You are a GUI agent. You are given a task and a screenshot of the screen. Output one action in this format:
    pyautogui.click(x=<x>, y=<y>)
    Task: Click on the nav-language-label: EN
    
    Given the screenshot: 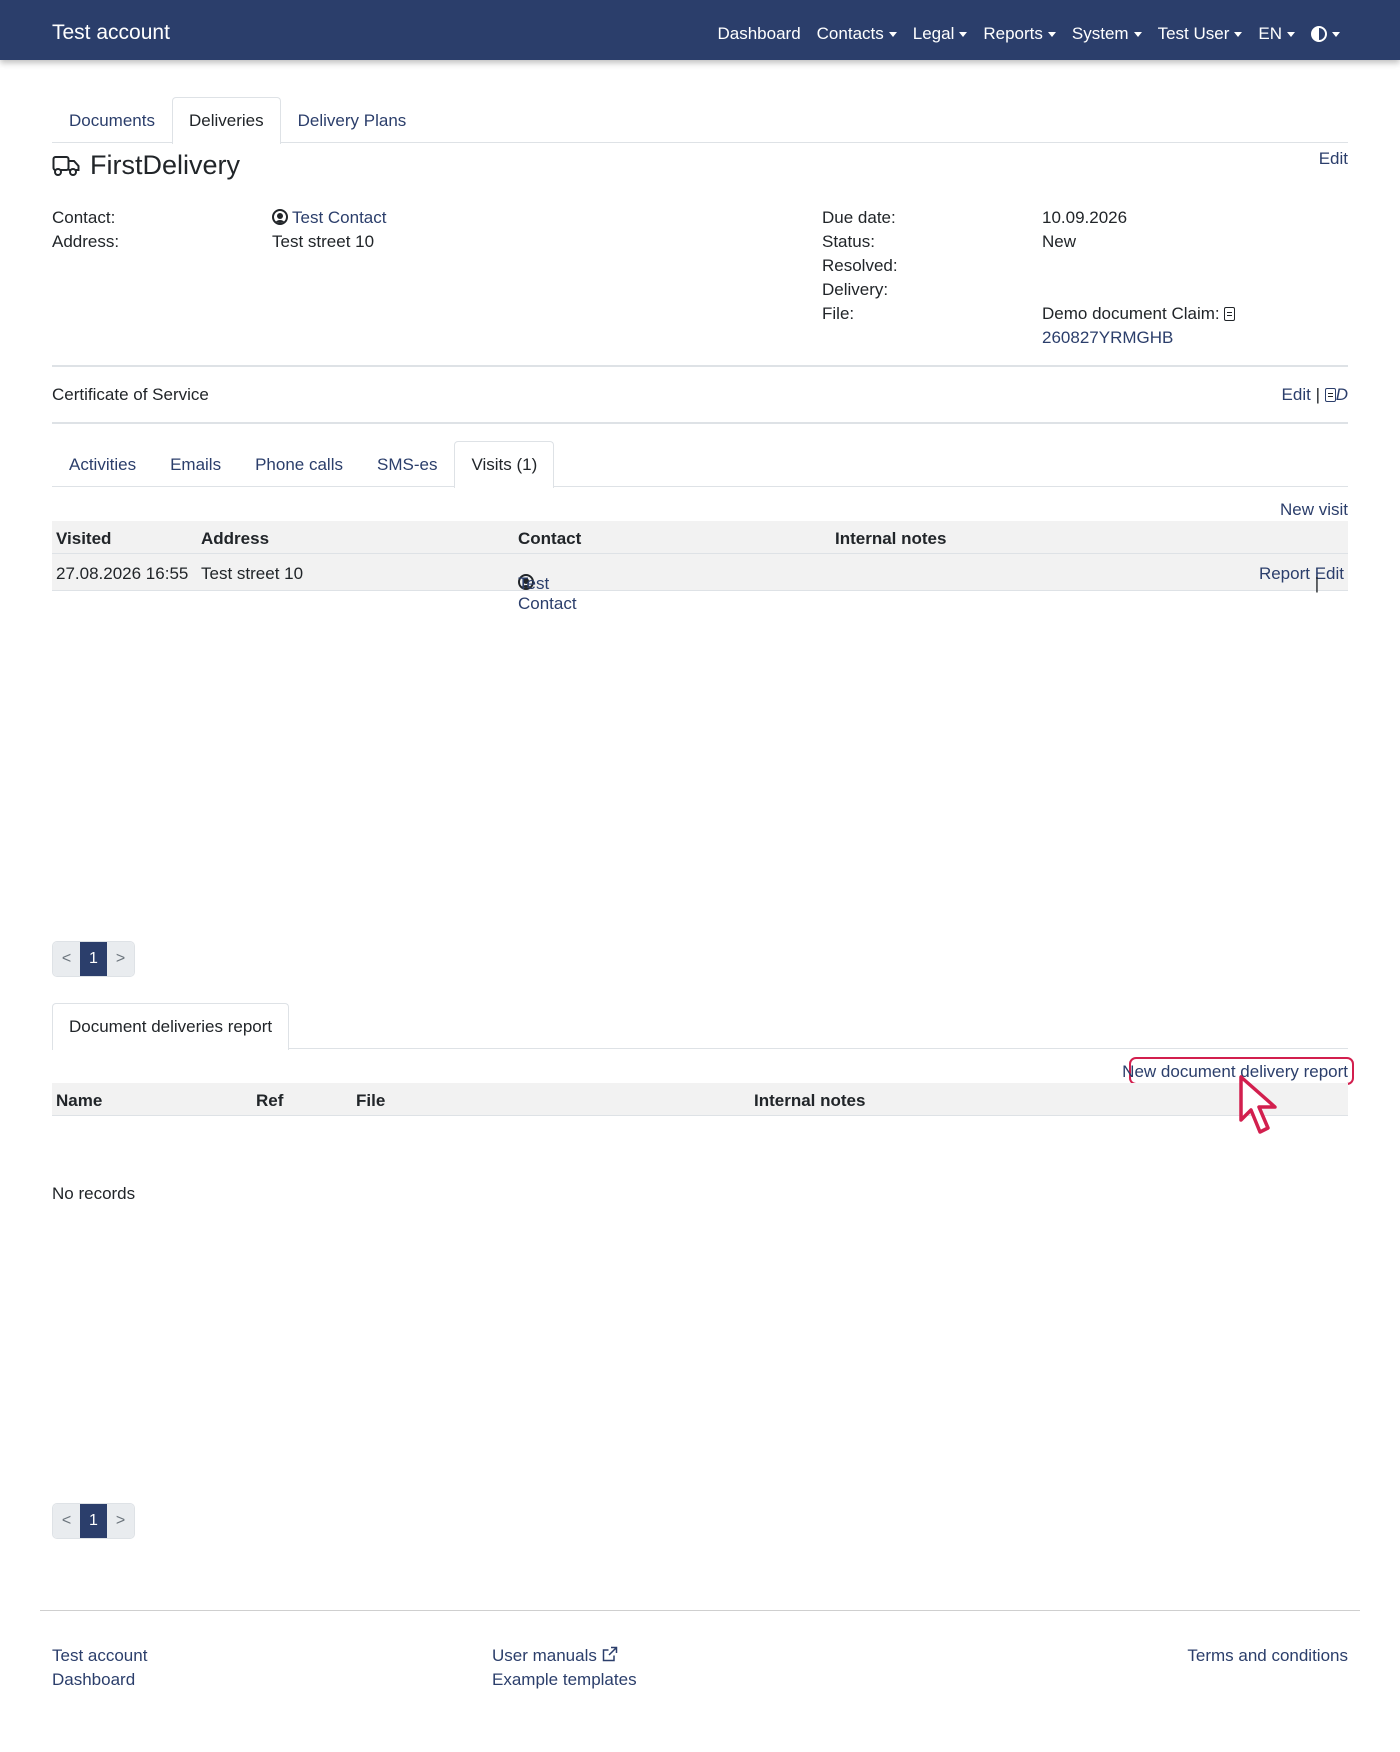 What is the action you would take?
    pyautogui.click(x=1270, y=33)
    